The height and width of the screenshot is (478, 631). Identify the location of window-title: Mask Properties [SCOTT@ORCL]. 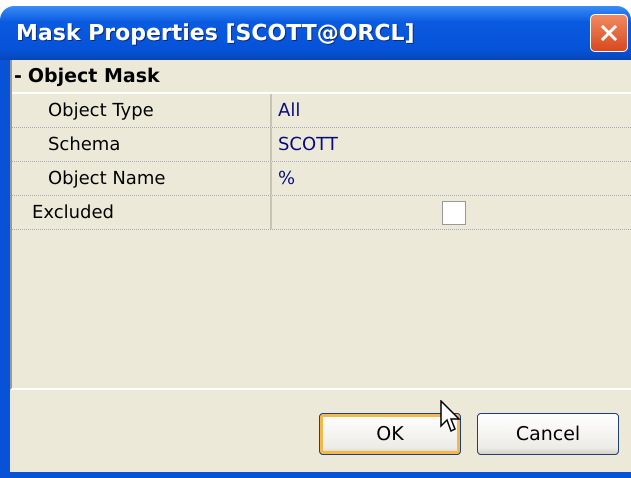
(215, 33).